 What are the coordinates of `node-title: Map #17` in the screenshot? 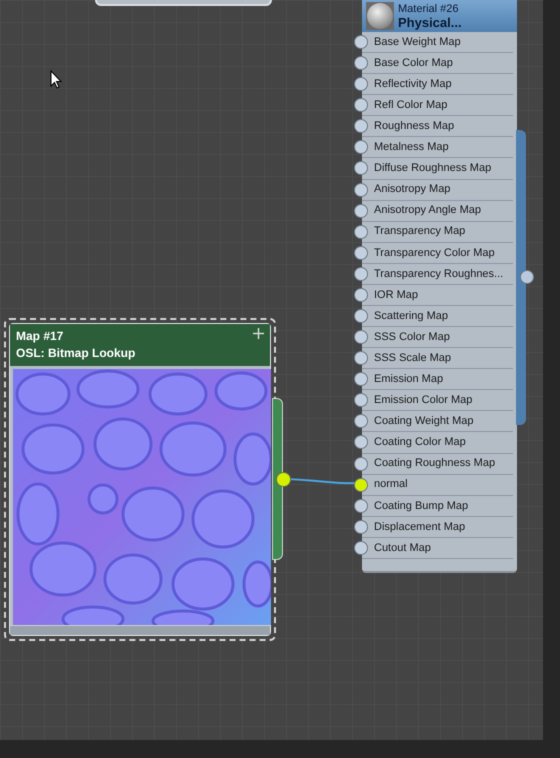 It's located at (40, 336).